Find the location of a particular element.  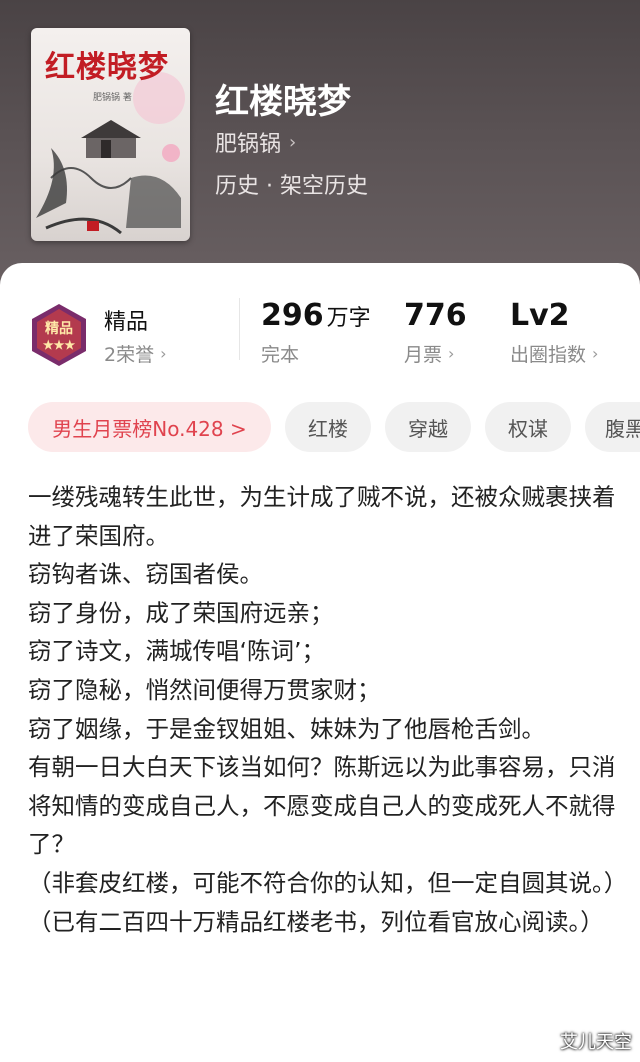

tag-item: 权谋 is located at coordinates (528, 427).